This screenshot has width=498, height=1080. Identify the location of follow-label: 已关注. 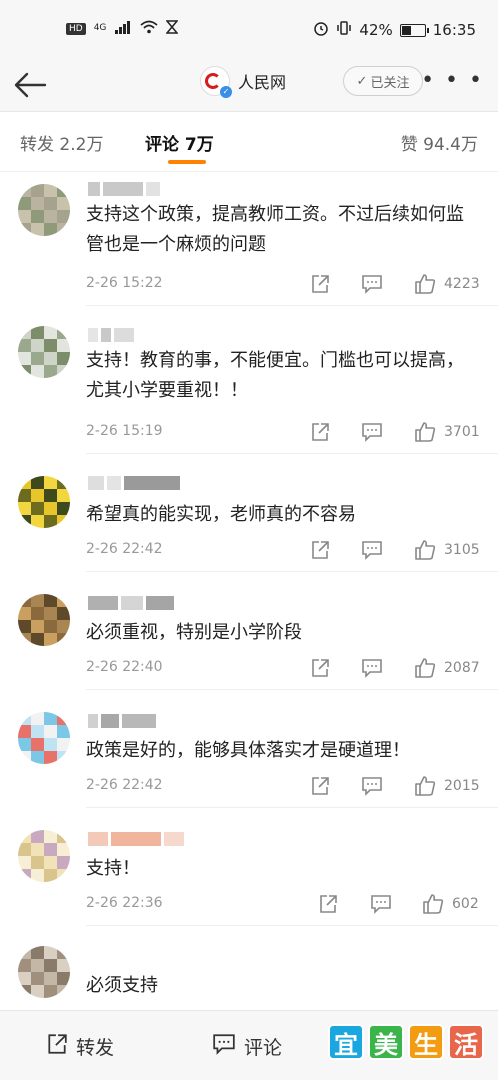
(390, 83).